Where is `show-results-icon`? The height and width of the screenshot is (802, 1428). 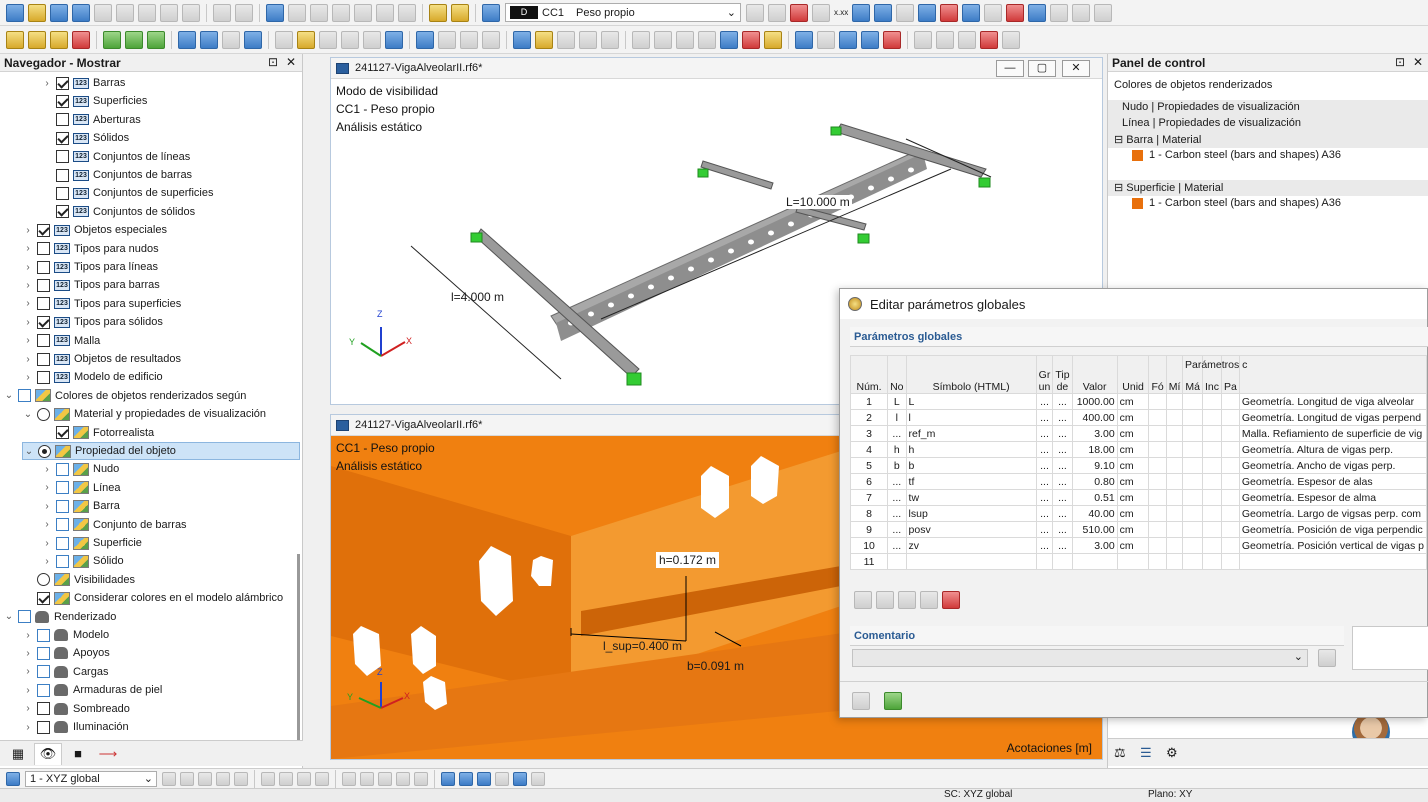
show-results-icon is located at coordinates (861, 12).